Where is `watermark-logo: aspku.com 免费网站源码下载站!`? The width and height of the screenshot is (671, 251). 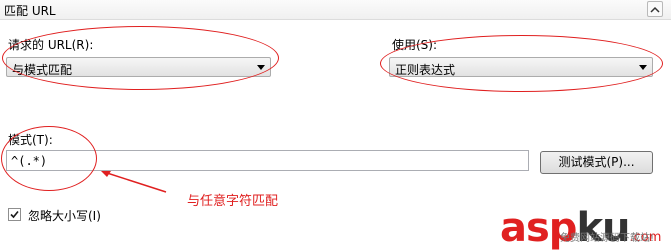 watermark-logo: aspku.com 免费网站源码下载站! is located at coordinates (580, 228).